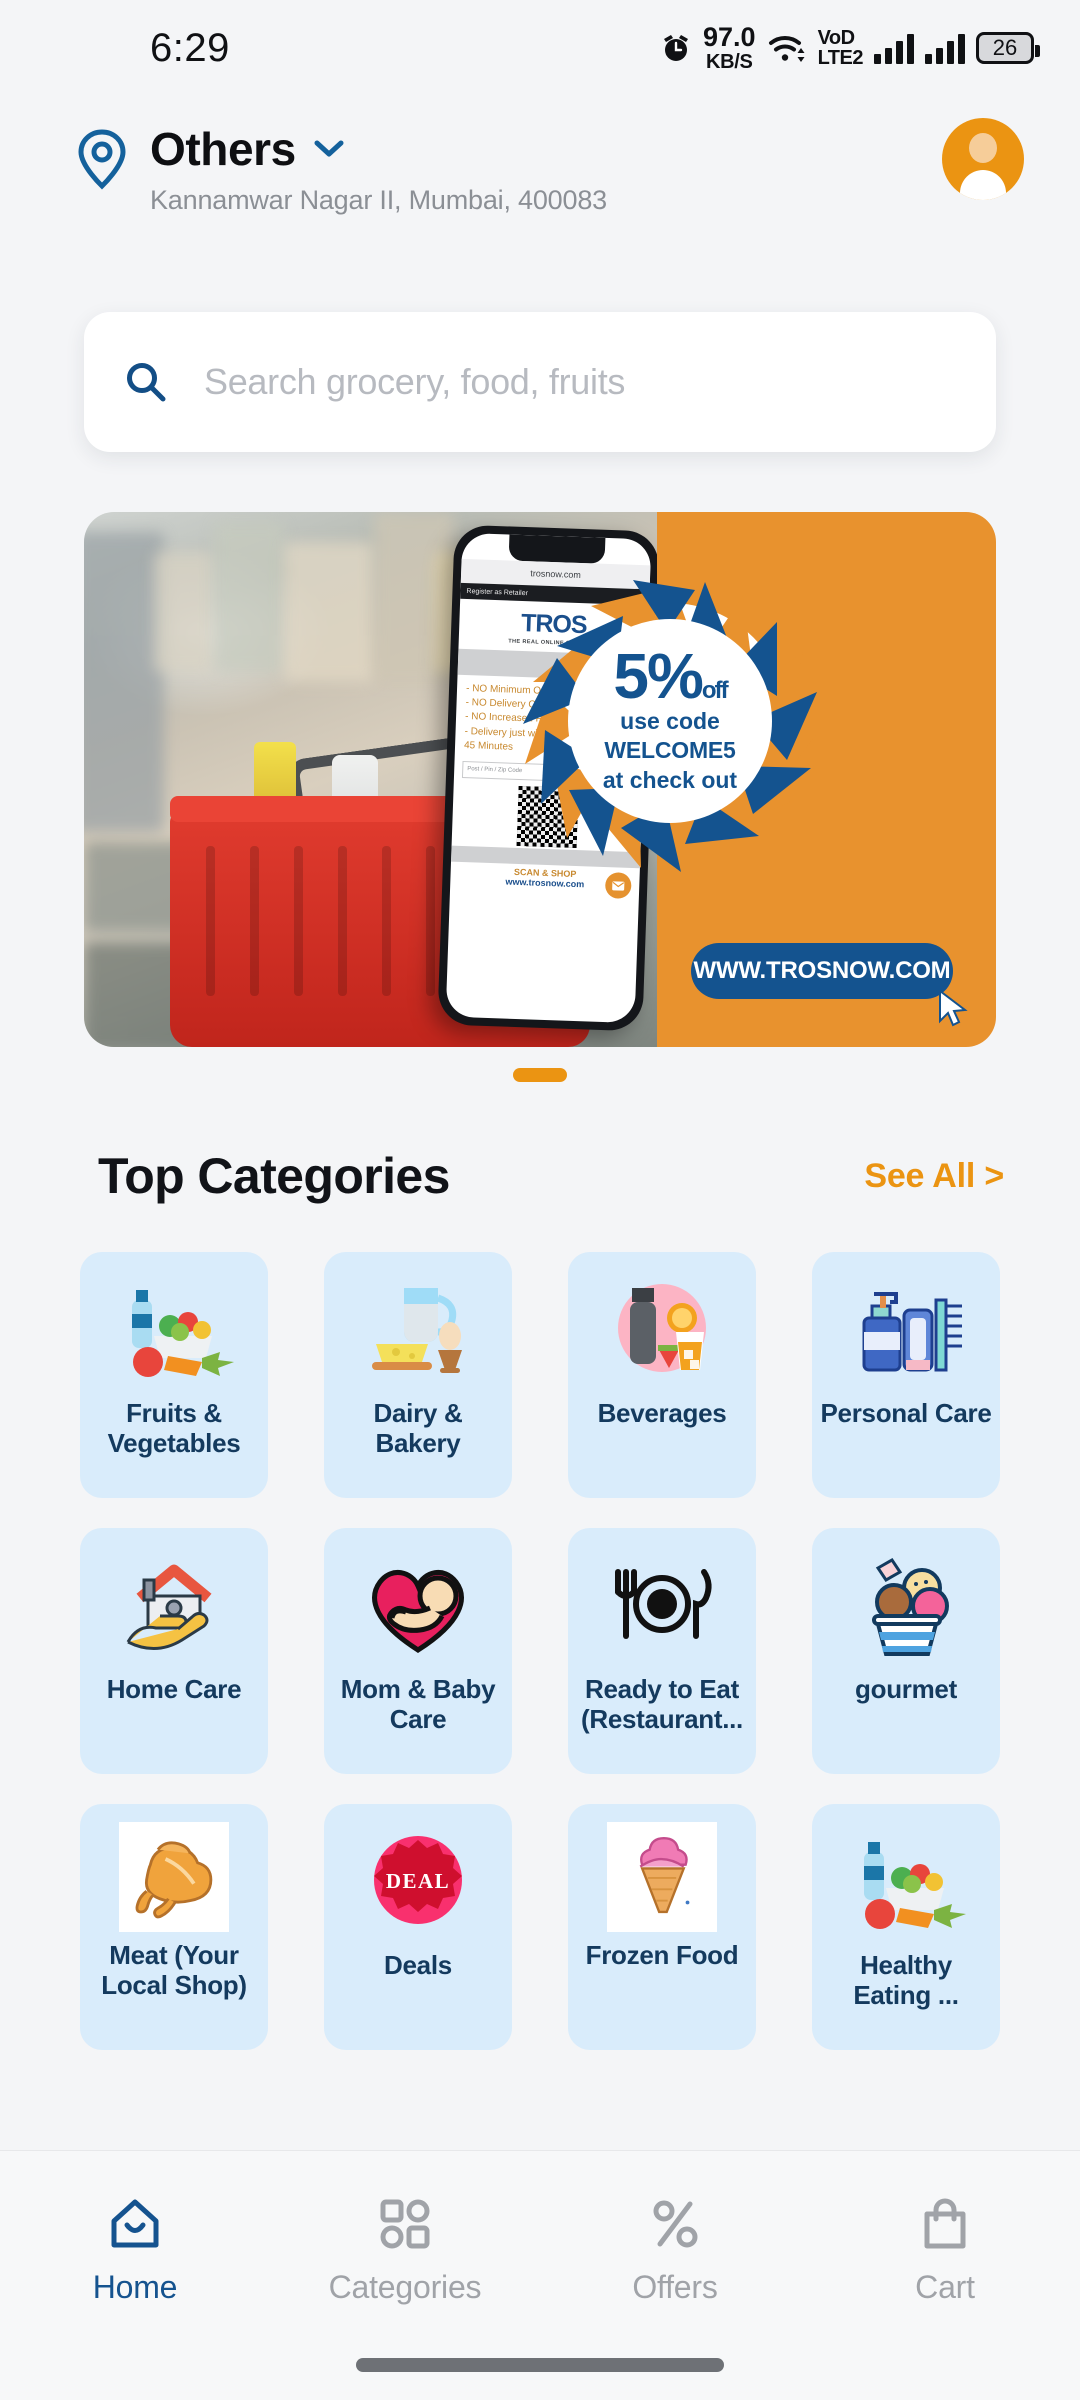  I want to click on home-indicator, so click(540, 2365).